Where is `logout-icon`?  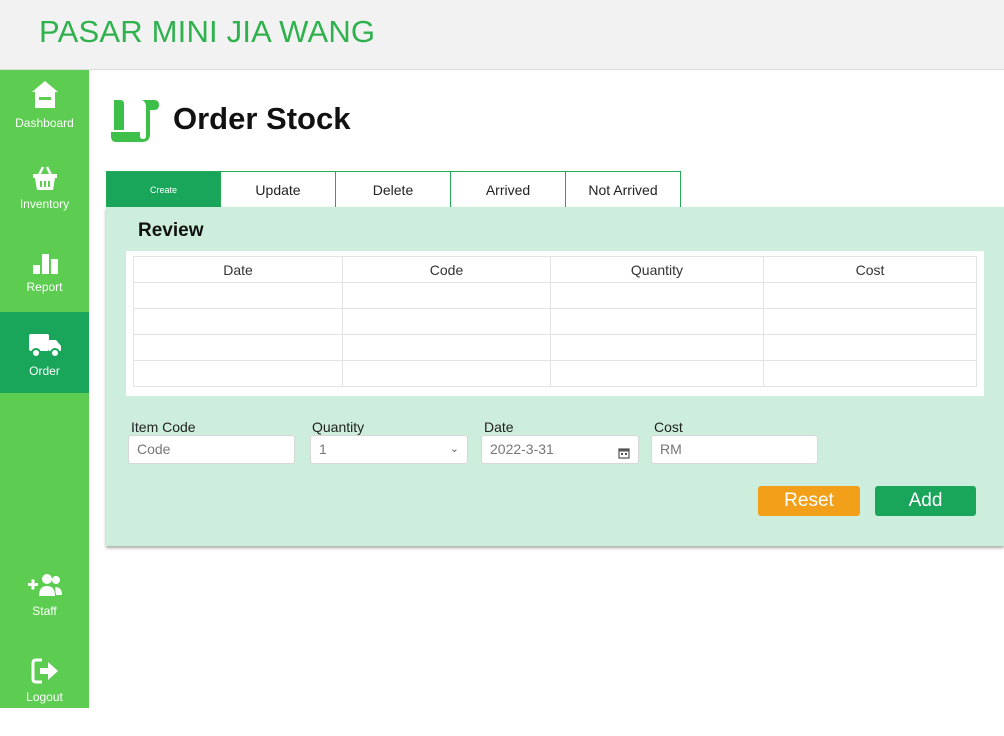 logout-icon is located at coordinates (44, 671).